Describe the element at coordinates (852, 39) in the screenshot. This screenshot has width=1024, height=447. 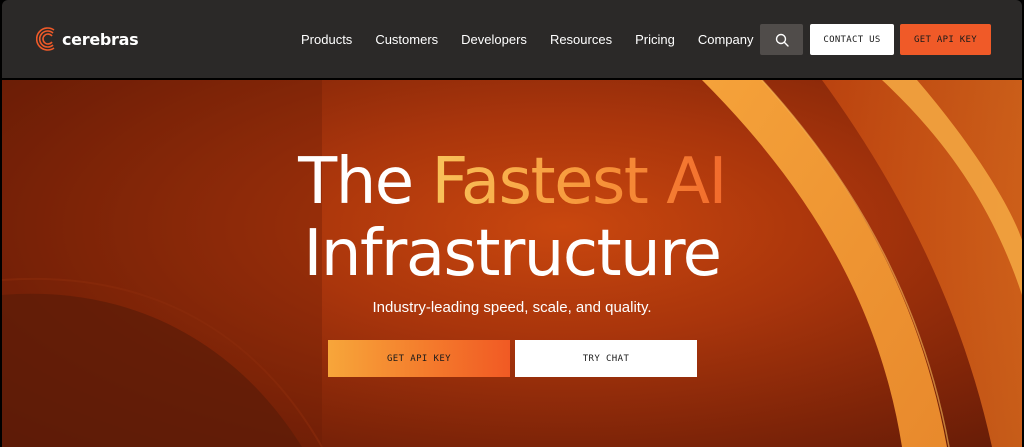
I see `contact-us-button: CONTACT US` at that location.